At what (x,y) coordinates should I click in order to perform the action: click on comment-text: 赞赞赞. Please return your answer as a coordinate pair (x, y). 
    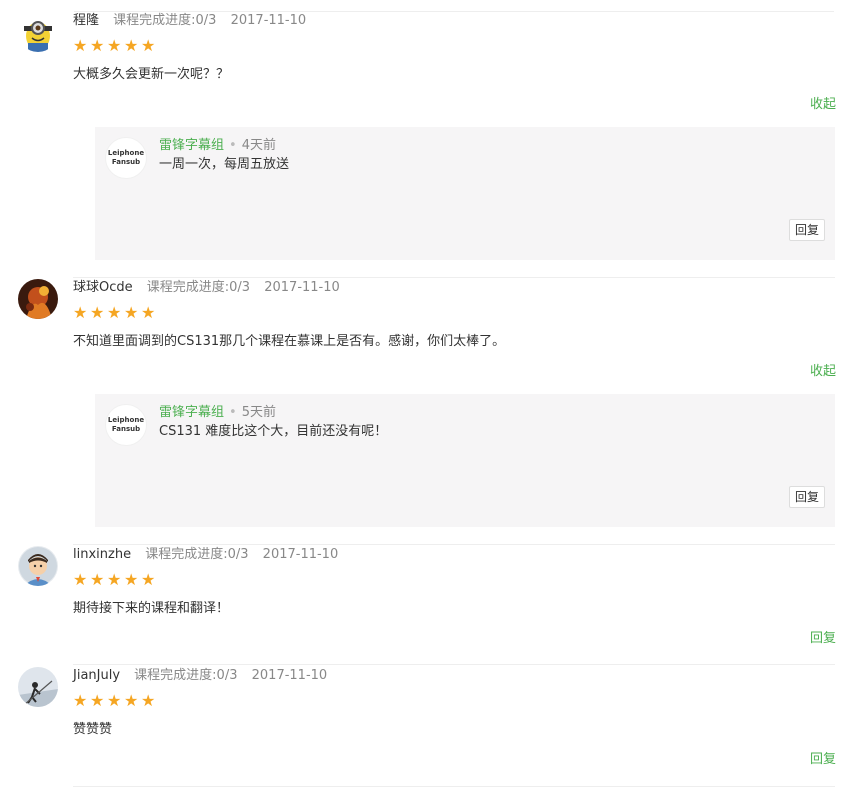
    Looking at the image, I should click on (93, 729).